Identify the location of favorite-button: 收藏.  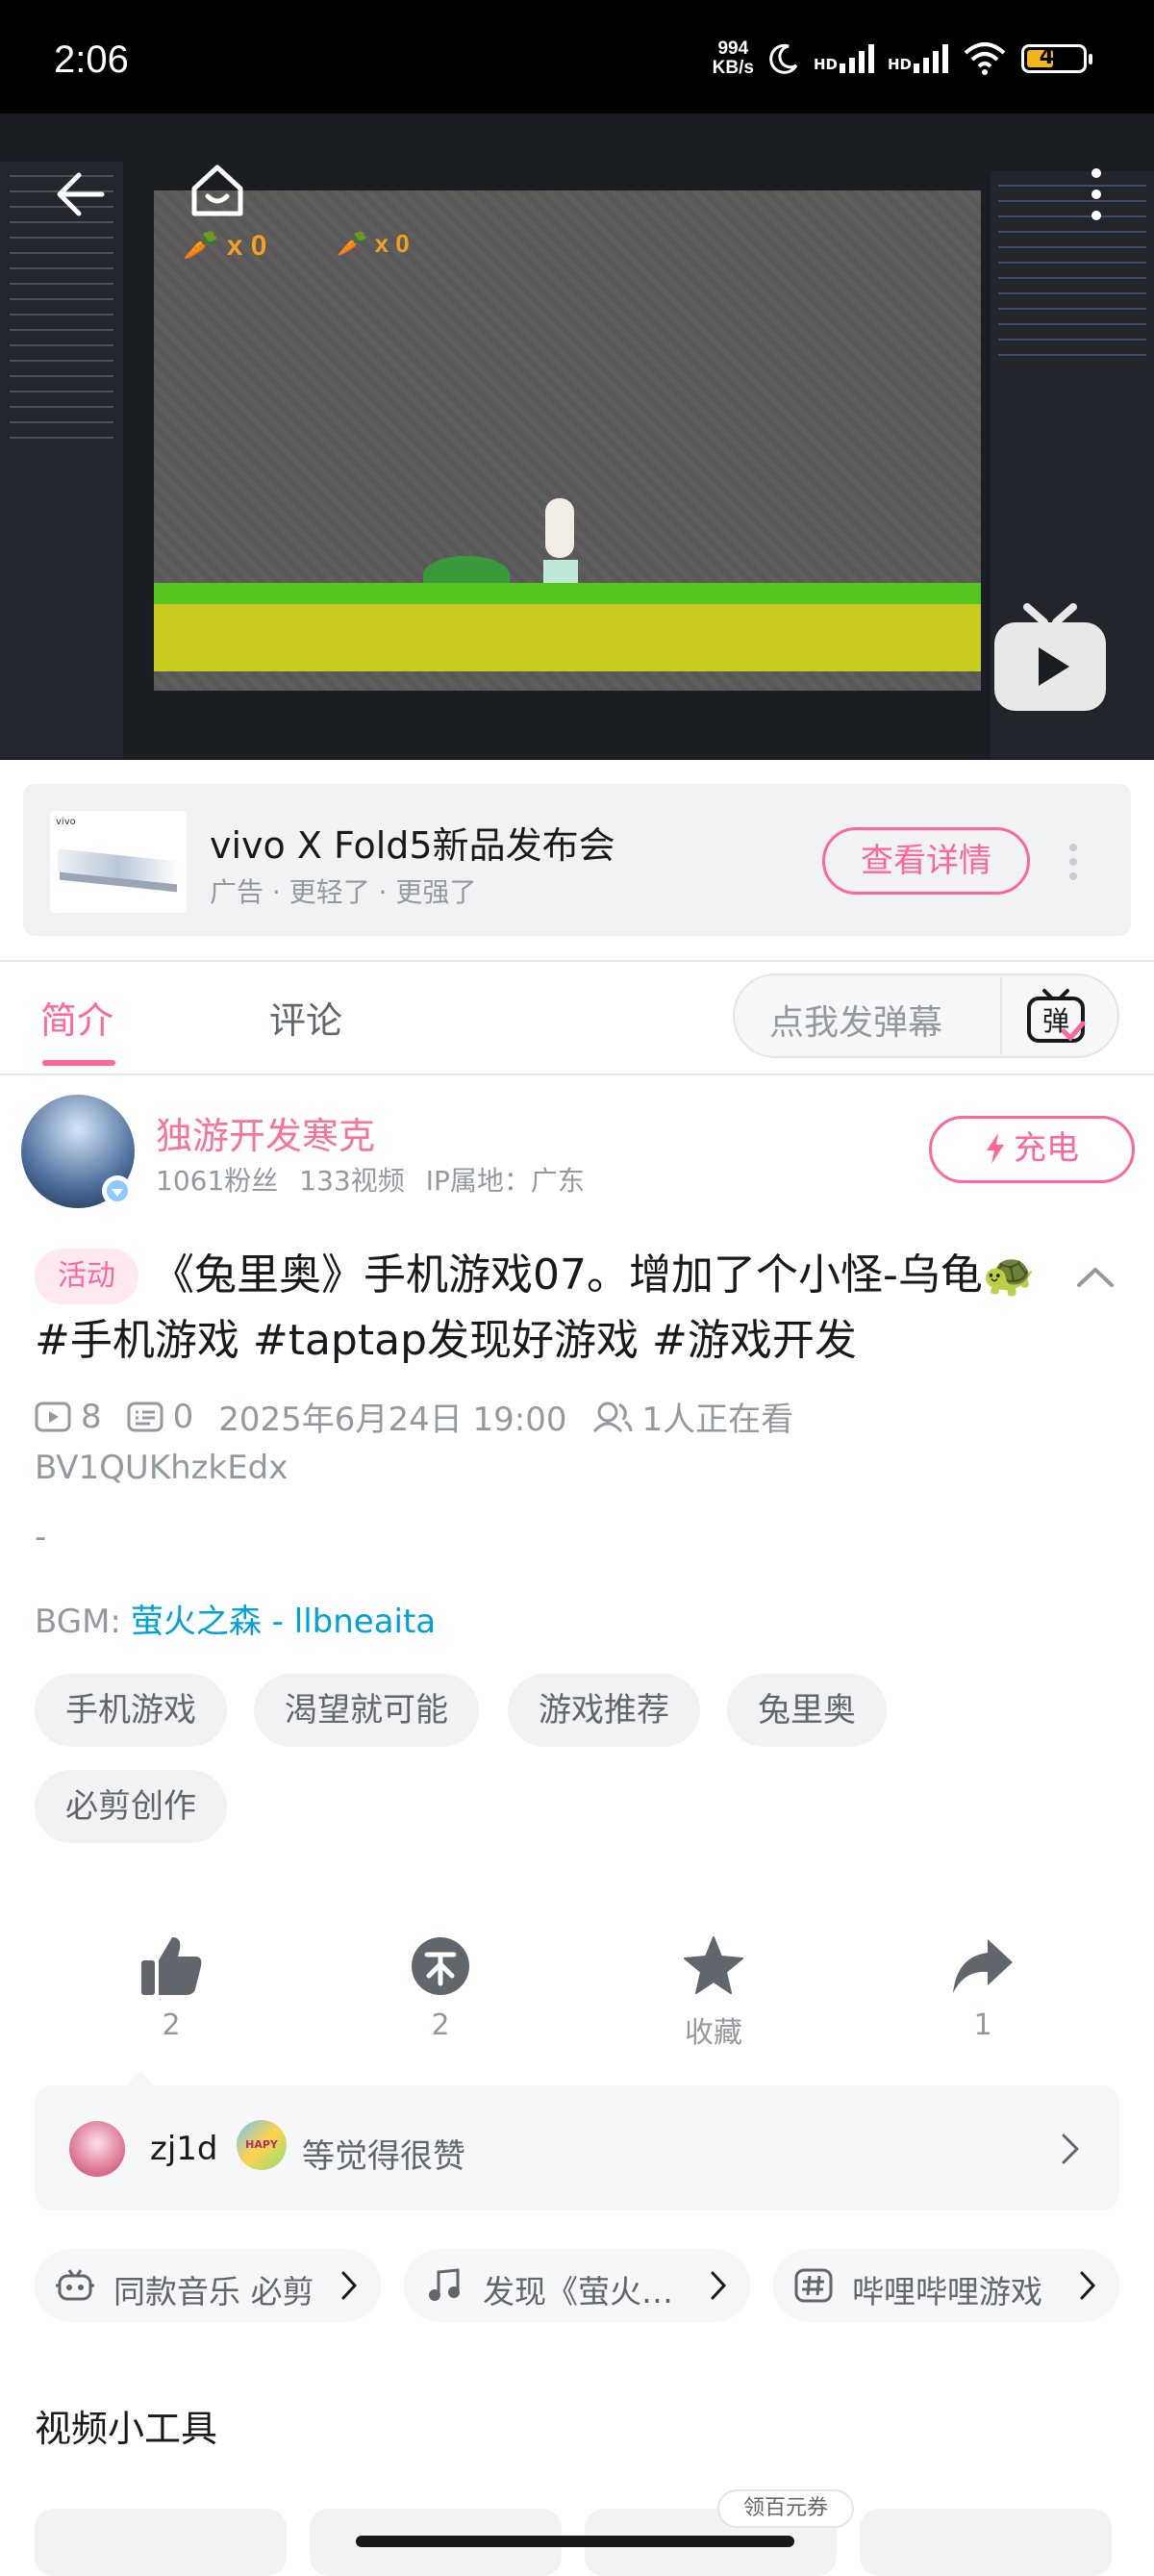
(714, 1993).